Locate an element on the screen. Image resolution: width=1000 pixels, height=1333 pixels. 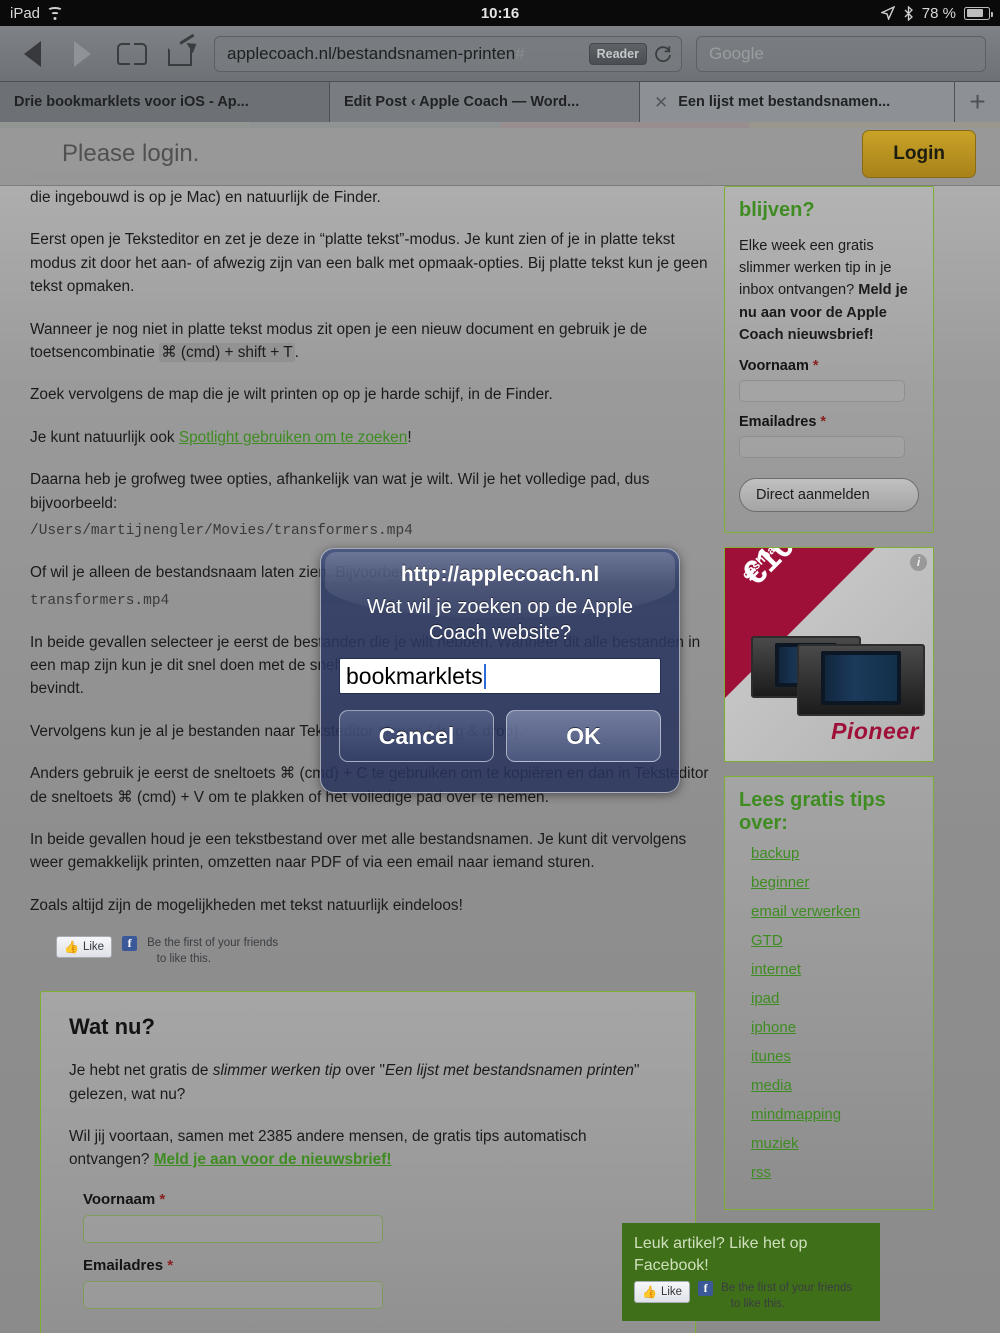
dialog-title: http://applecoach.nl is located at coordinates (500, 574).